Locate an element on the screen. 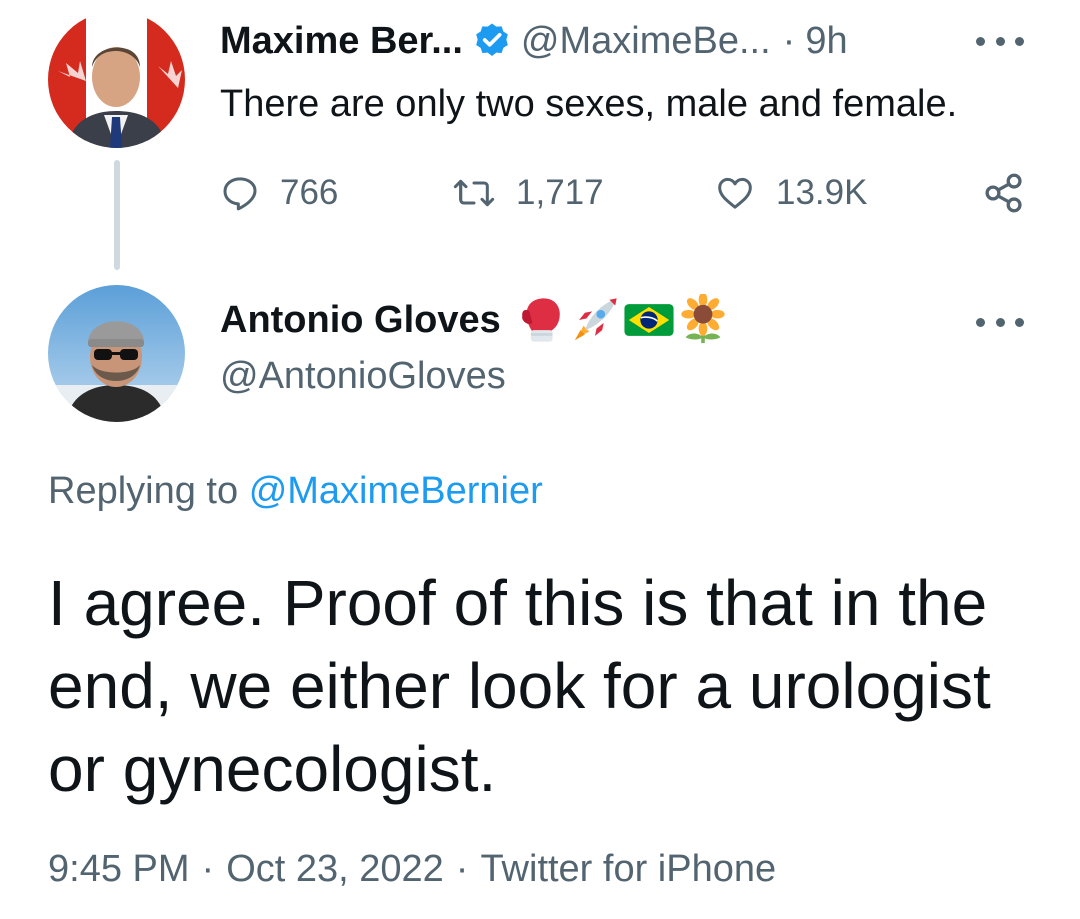 The width and height of the screenshot is (1080, 919). name-emojis is located at coordinates (623, 320).